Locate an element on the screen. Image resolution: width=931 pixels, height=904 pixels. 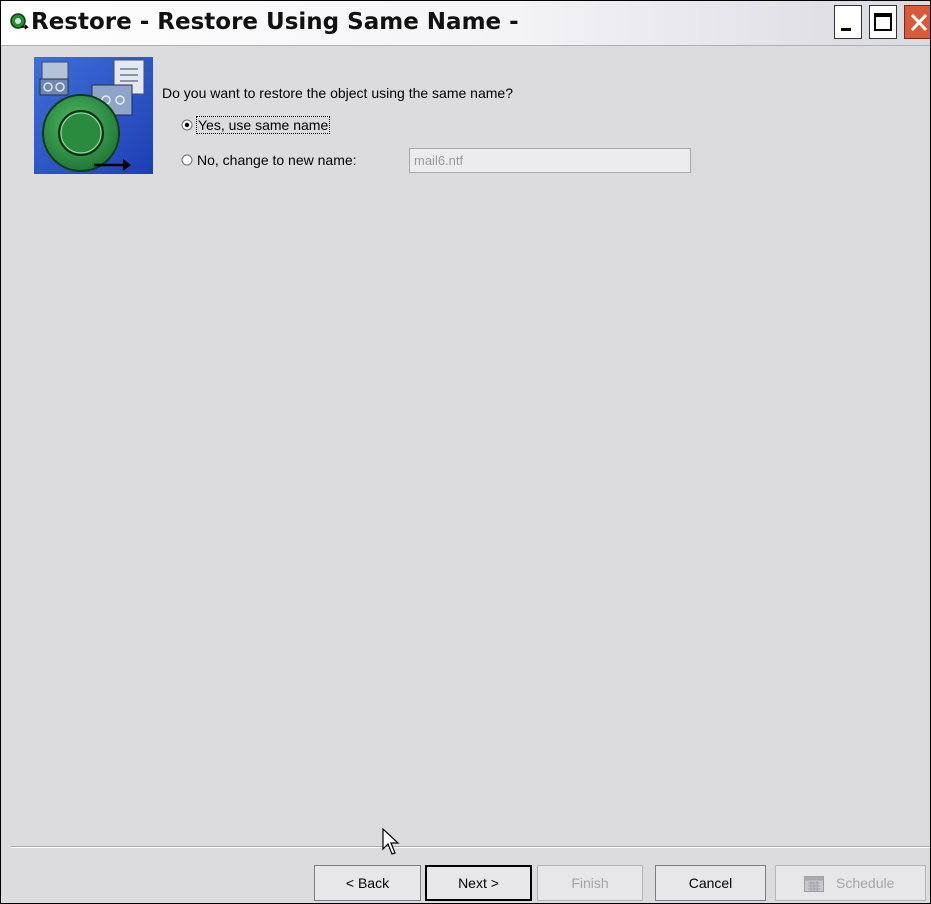
next-button: Next > is located at coordinates (478, 883).